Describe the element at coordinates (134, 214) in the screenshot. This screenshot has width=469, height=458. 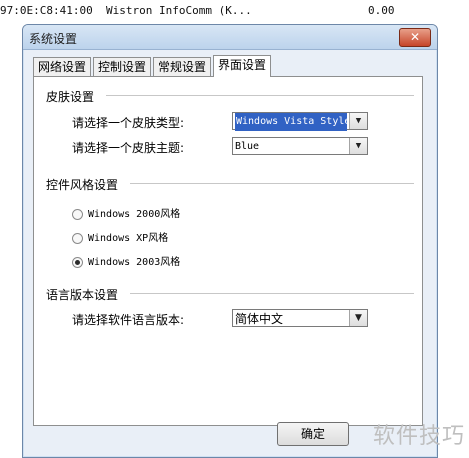
I see `radio-label: Windows 2000风格` at that location.